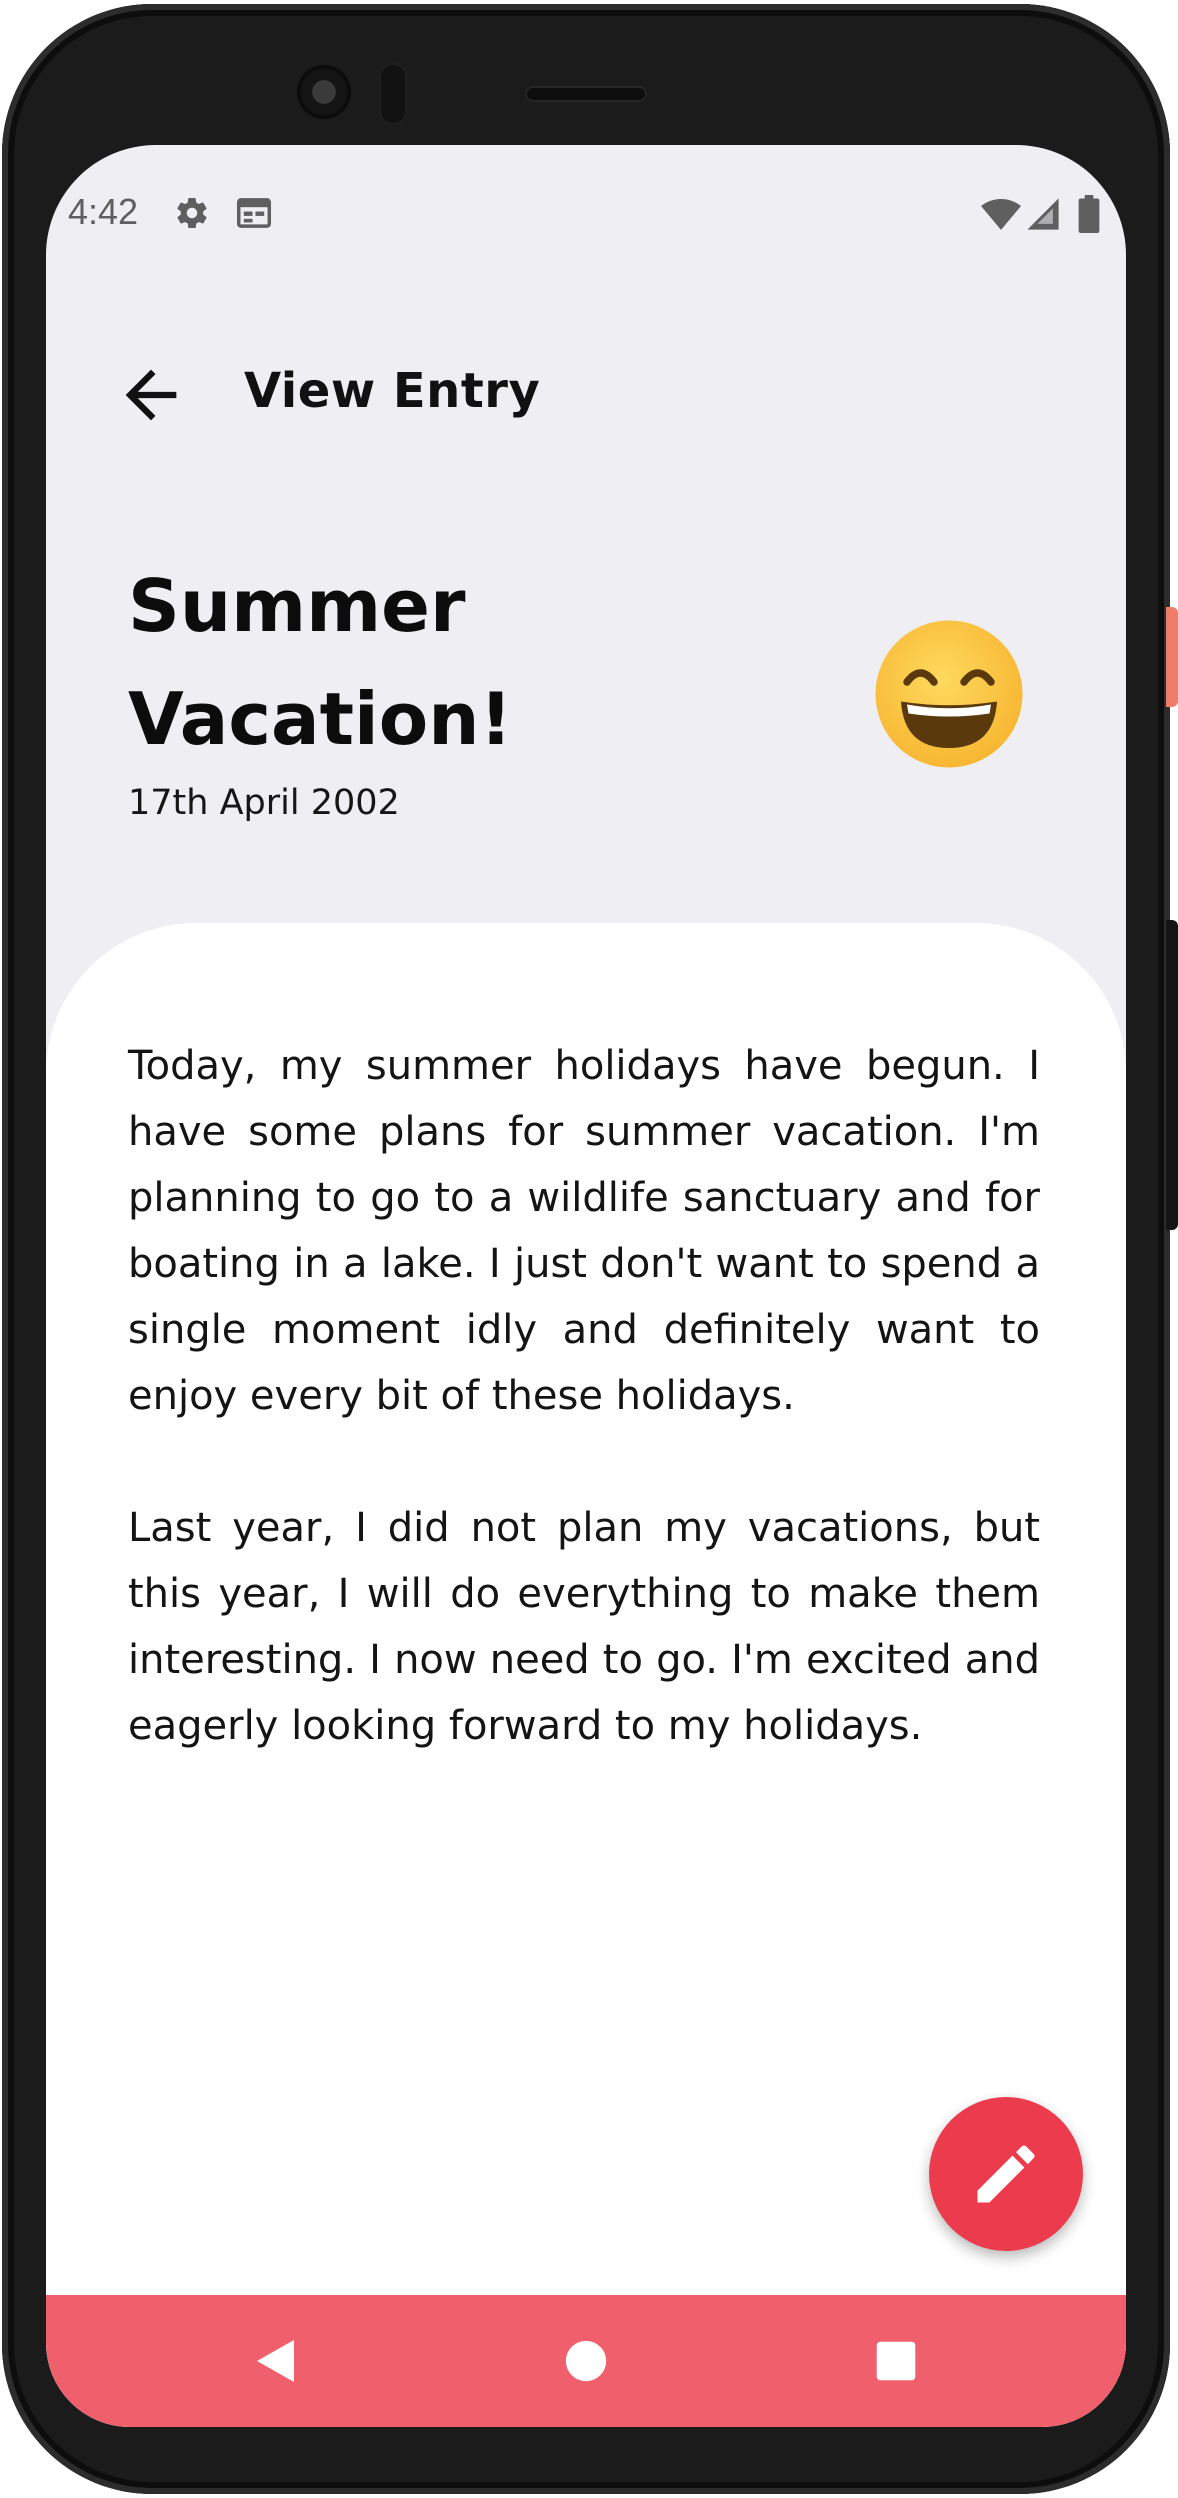 This screenshot has height=2498, width=1178. I want to click on gear-icon, so click(192, 213).